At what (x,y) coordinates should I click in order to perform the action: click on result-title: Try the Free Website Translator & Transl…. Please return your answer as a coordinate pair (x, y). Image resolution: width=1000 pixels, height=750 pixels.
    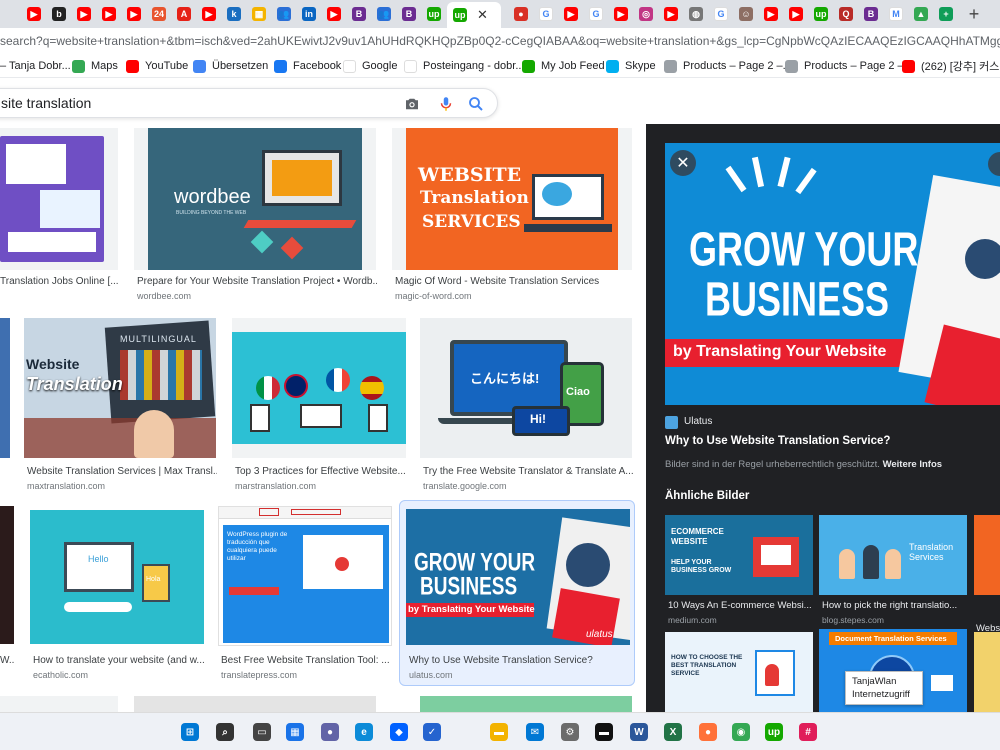
    Looking at the image, I should click on (528, 471).